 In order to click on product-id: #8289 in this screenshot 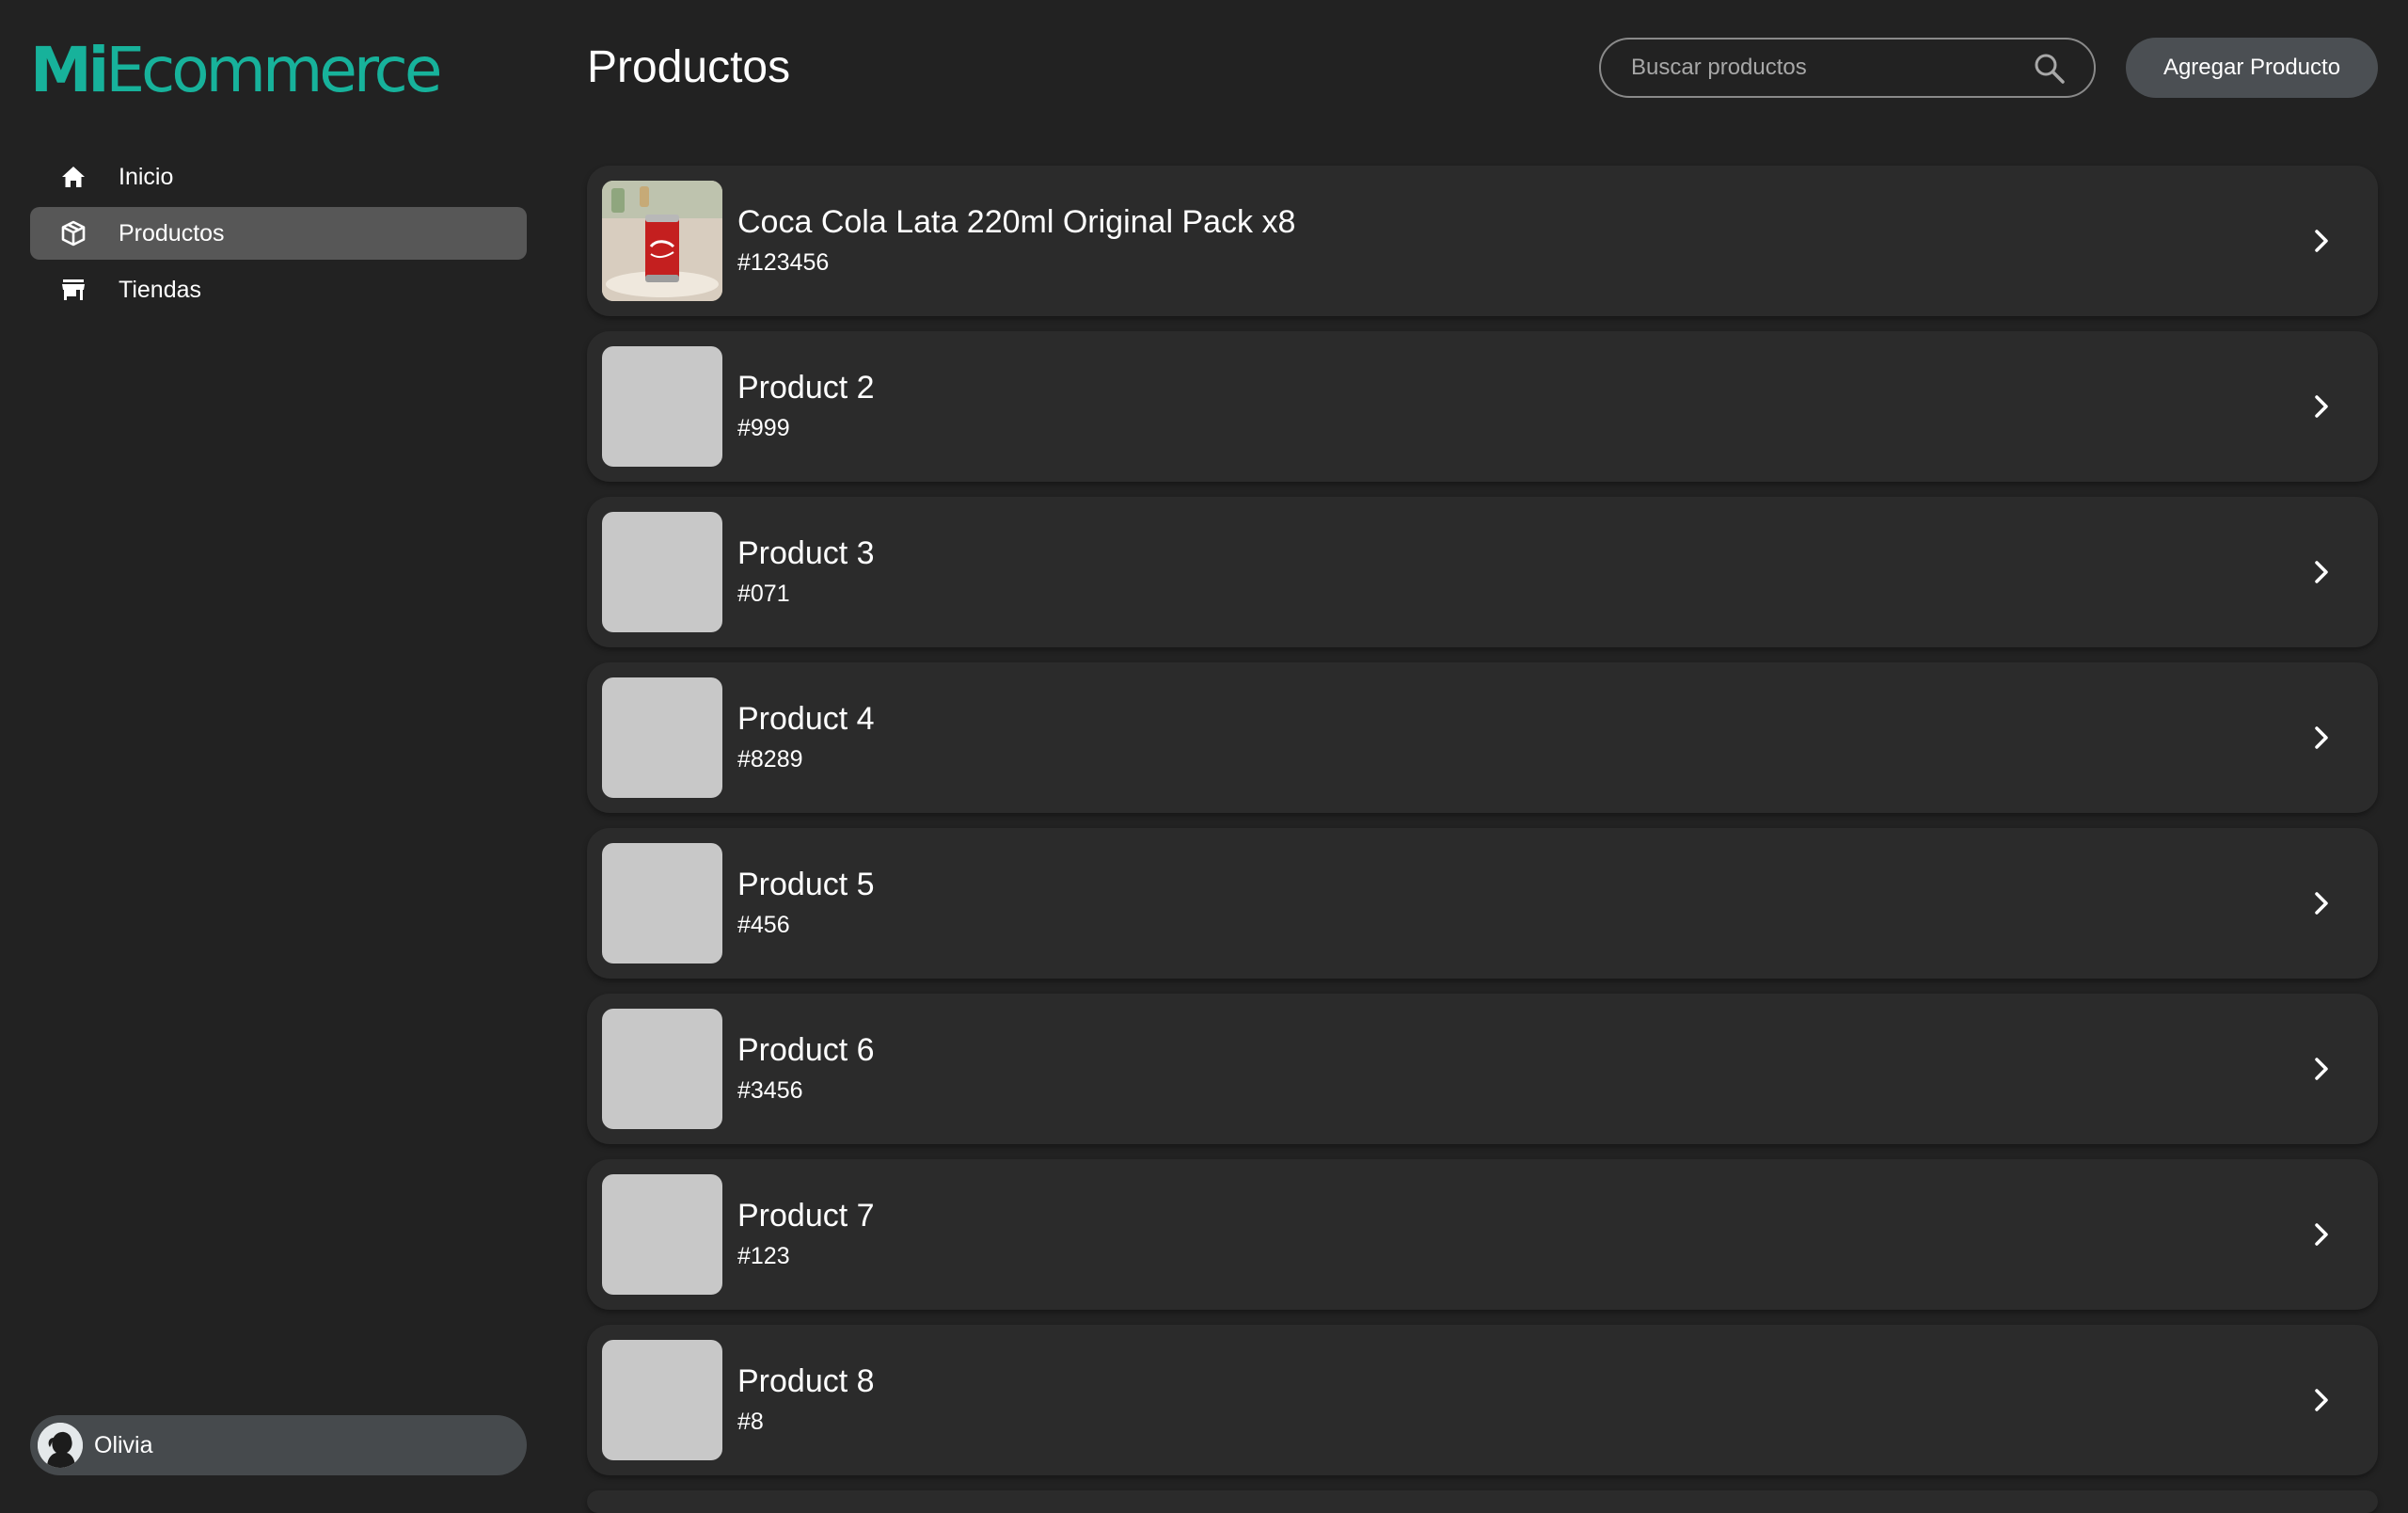, I will do `click(770, 759)`.